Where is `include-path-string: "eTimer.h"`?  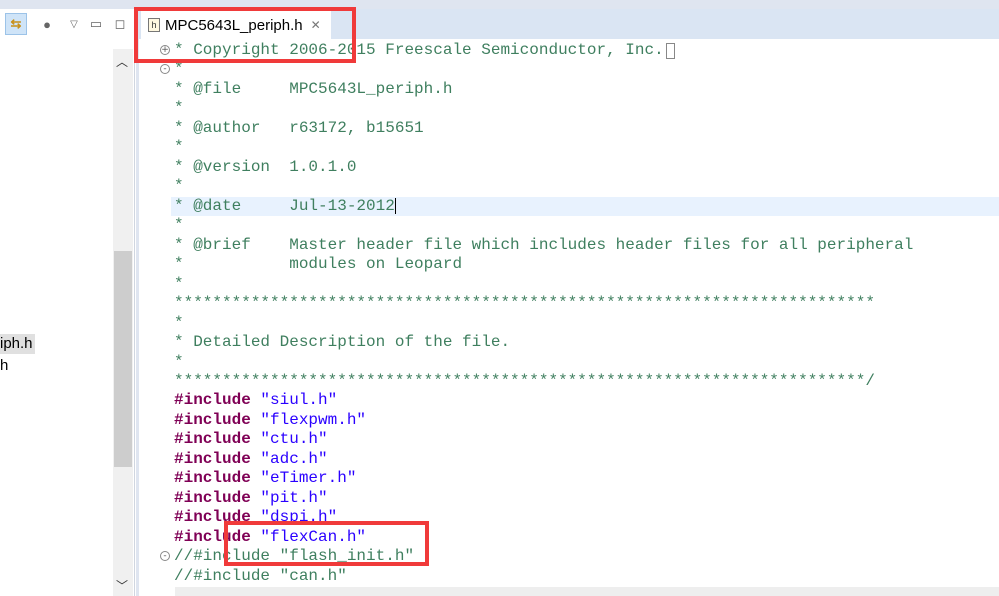
include-path-string: "eTimer.h" is located at coordinates (303, 478).